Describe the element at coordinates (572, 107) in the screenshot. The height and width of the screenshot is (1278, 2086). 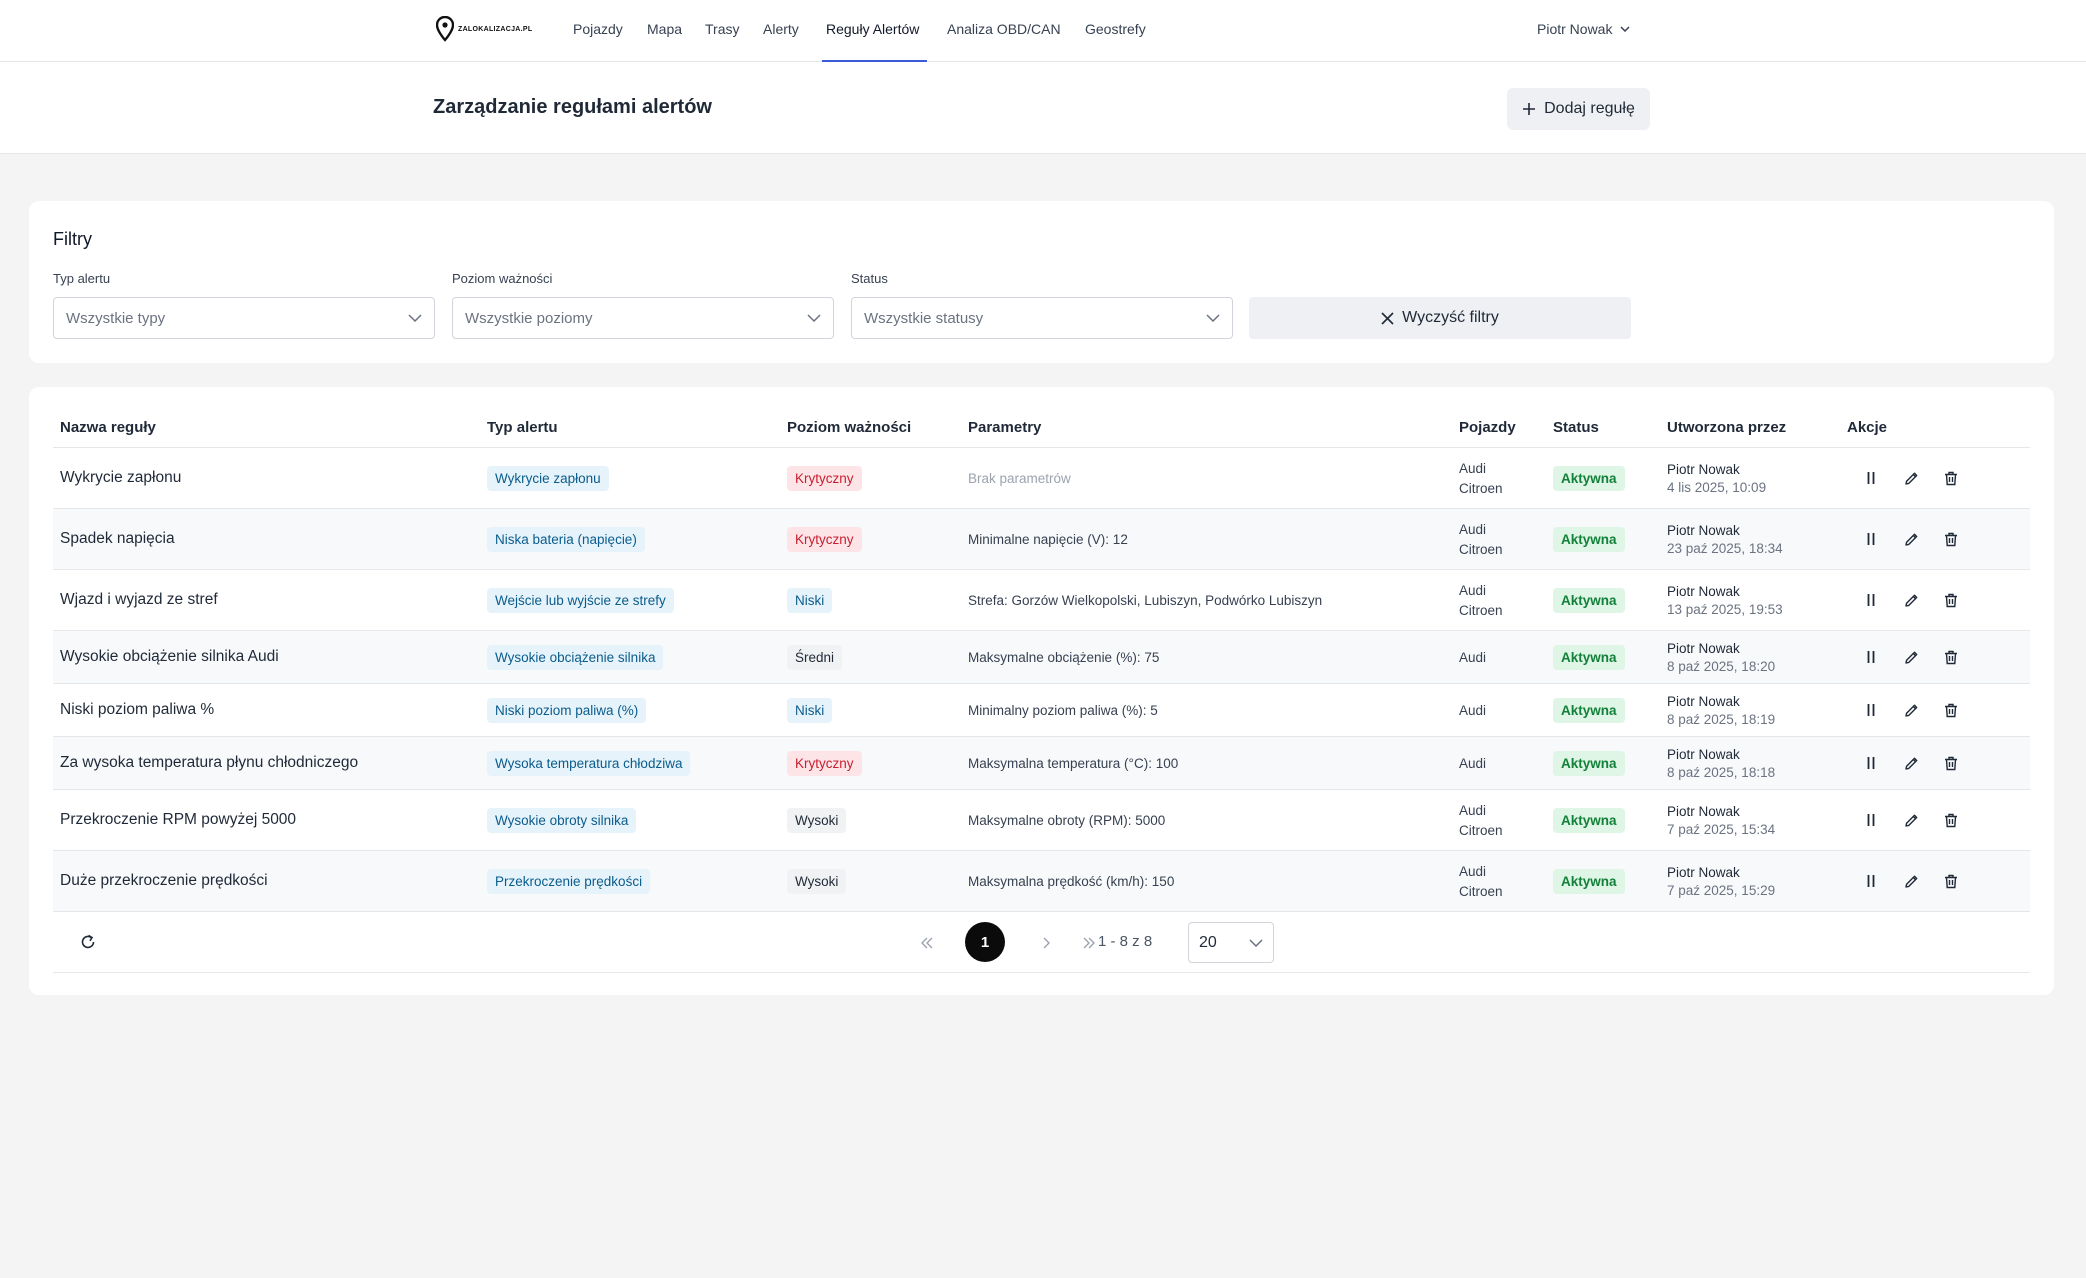
I see `page-title: Zarządzanie regułami alertów` at that location.